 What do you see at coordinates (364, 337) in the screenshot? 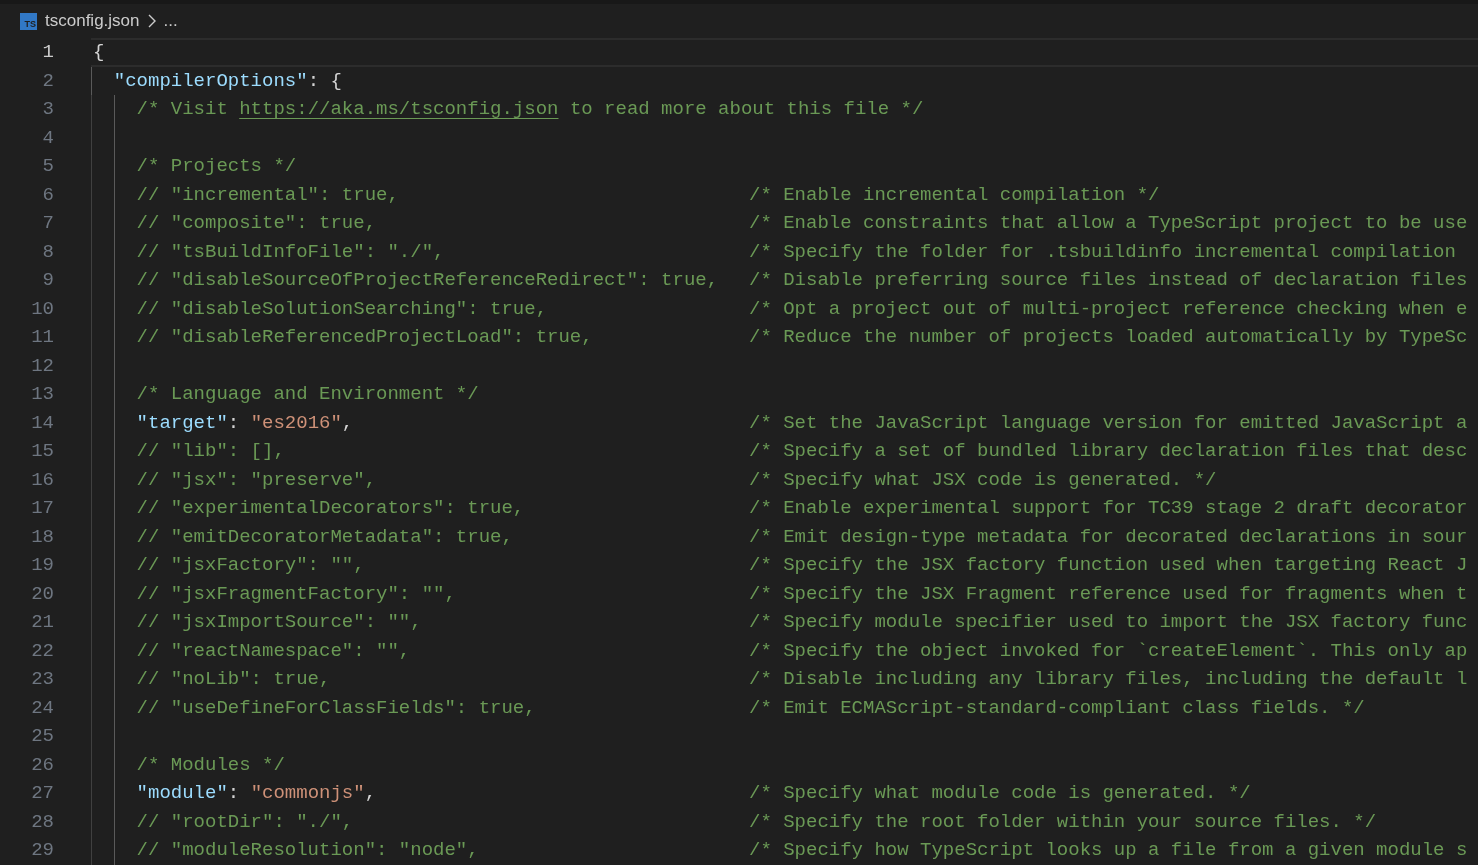
I see `code-comment: // "disableReferencedProjectLoad": true,` at bounding box center [364, 337].